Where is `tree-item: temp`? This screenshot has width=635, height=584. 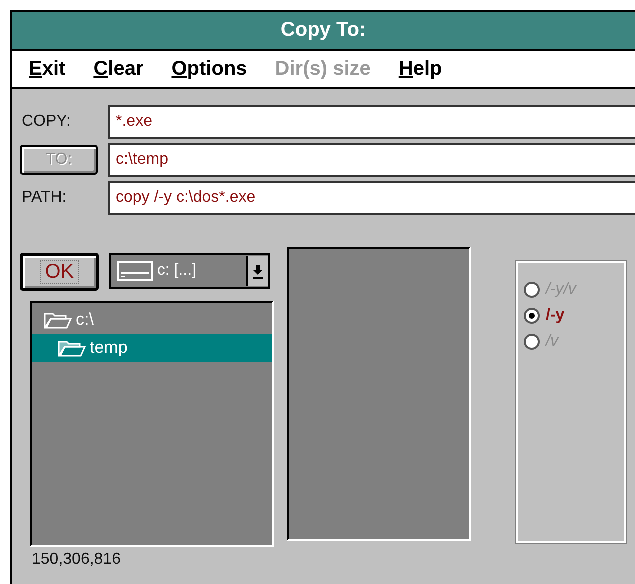
tree-item: temp is located at coordinates (152, 348).